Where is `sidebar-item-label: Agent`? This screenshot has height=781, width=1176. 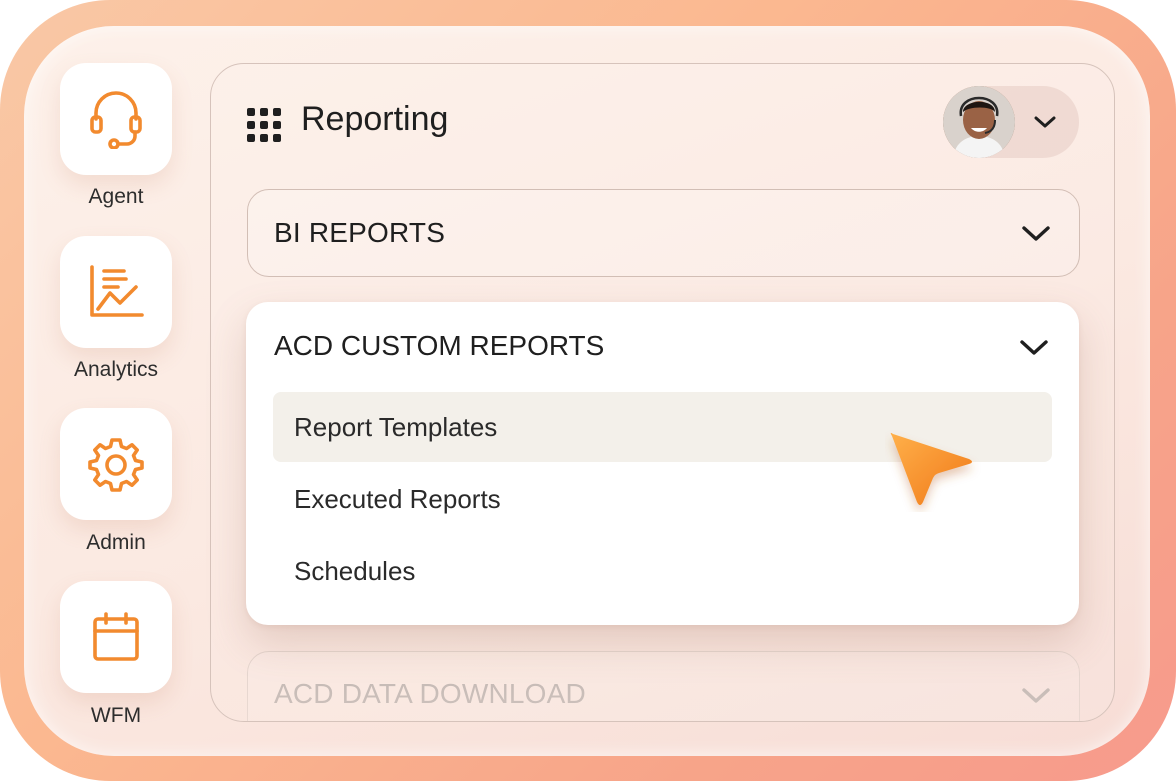
sidebar-item-label: Agent is located at coordinates (116, 196).